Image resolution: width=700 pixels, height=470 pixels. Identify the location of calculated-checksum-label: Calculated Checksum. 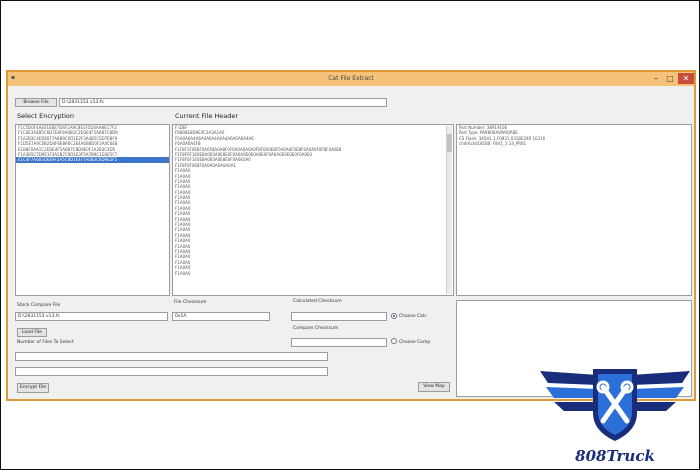
(317, 301).